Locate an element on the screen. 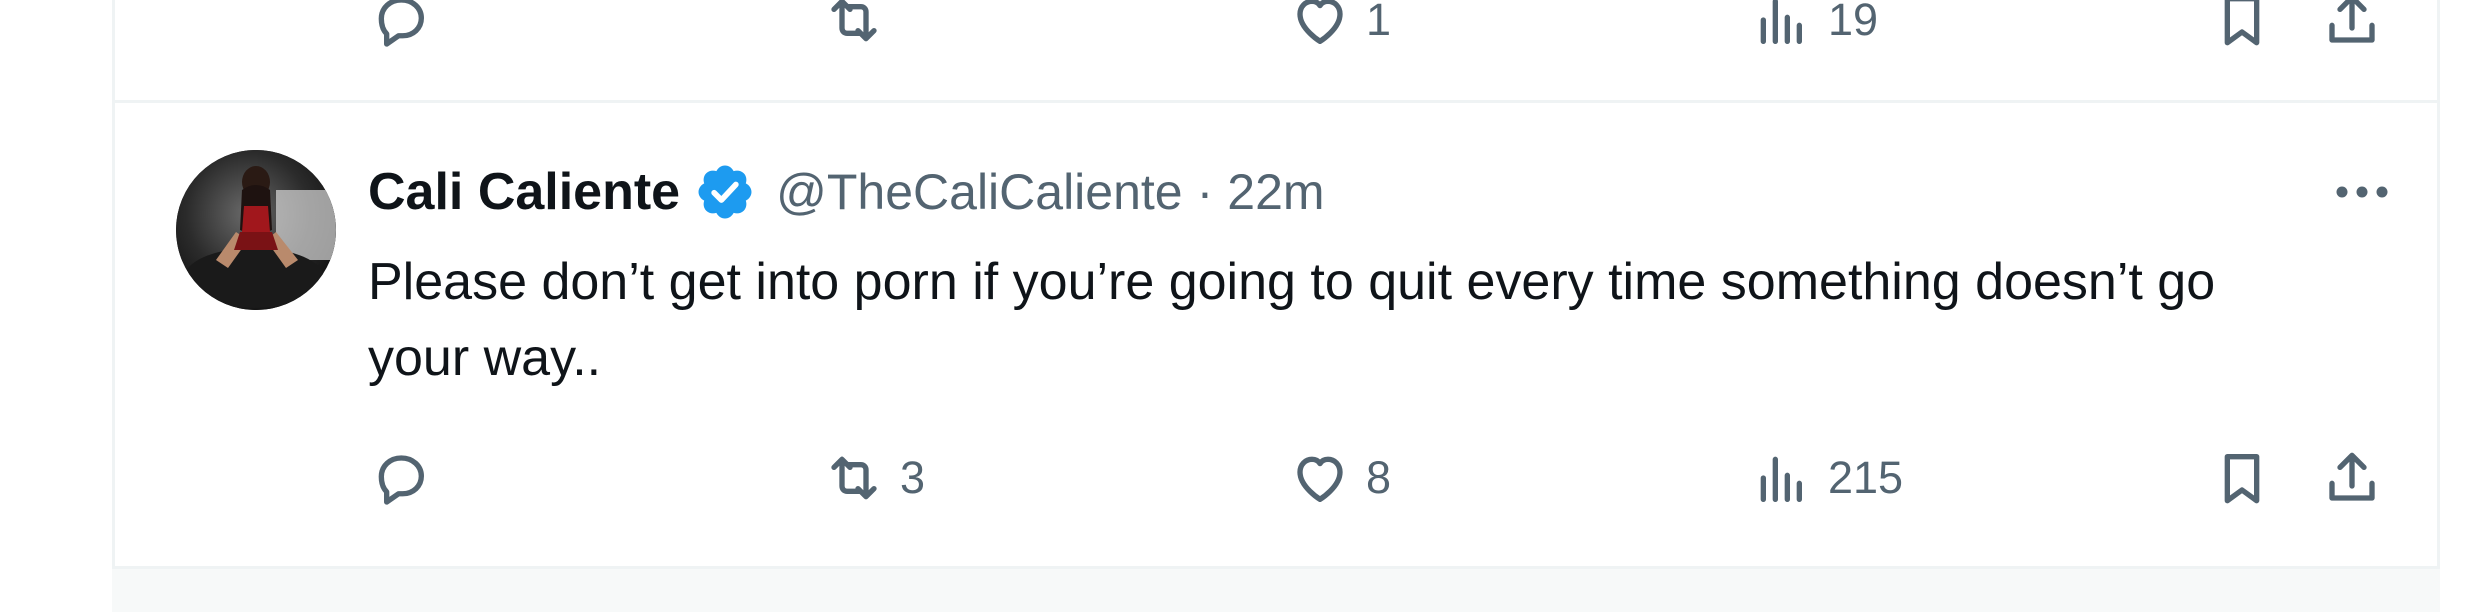 The image size is (2484, 612). reply-button is located at coordinates (407, 478).